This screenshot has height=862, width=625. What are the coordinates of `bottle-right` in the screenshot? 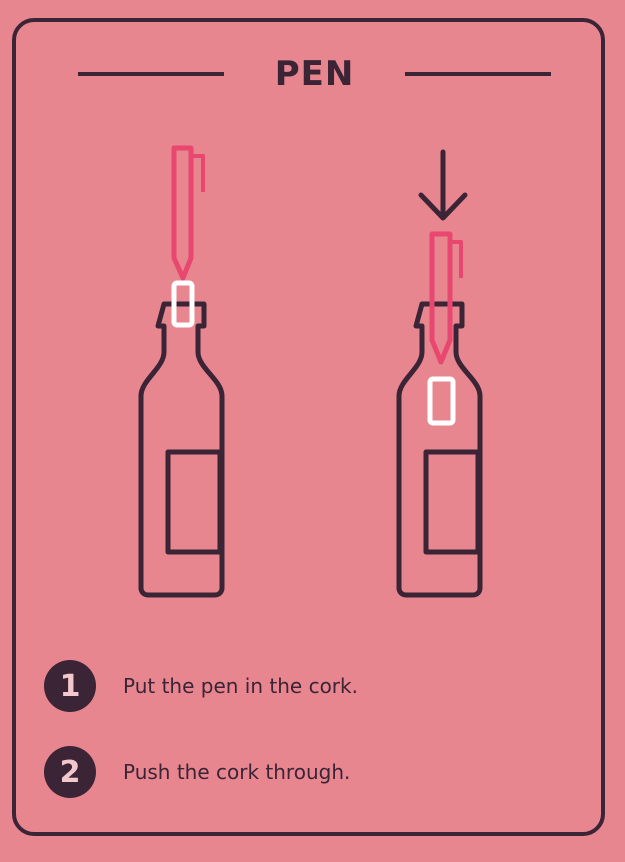 It's located at (439, 449).